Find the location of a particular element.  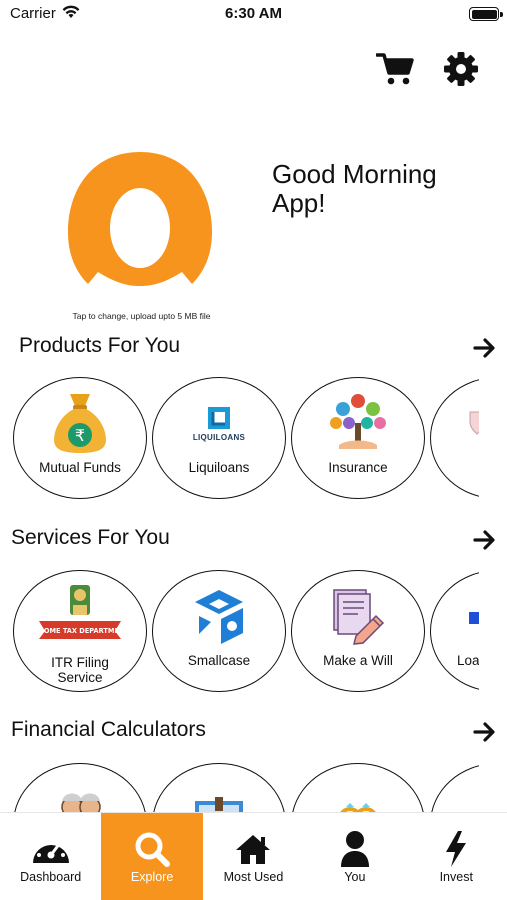

search-icon is located at coordinates (151, 849).